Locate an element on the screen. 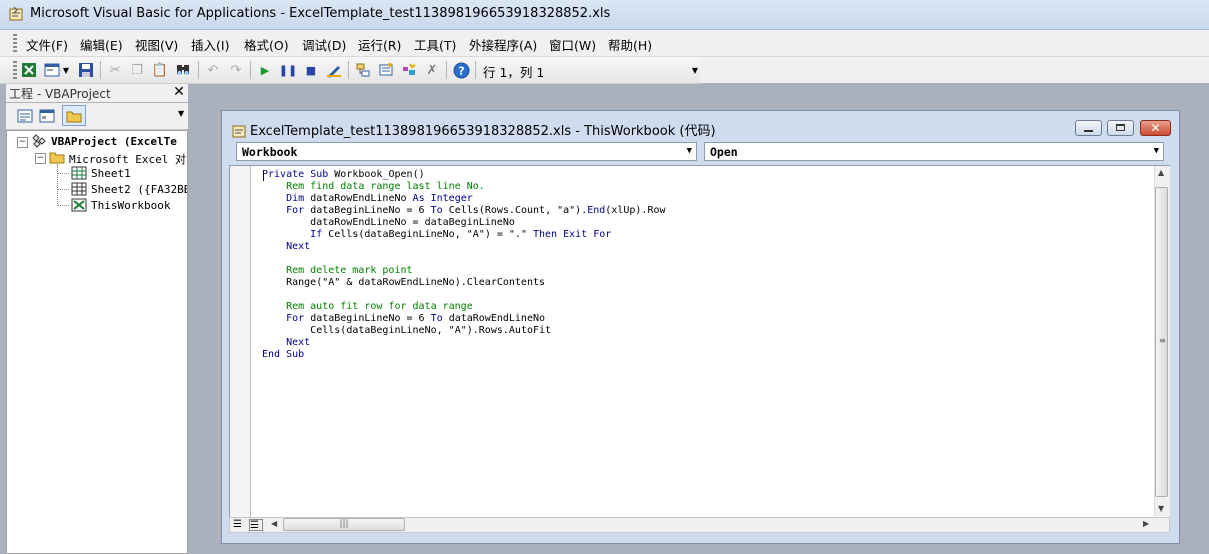 The width and height of the screenshot is (1209, 554). menu-edit: 编辑(E) is located at coordinates (101, 44).